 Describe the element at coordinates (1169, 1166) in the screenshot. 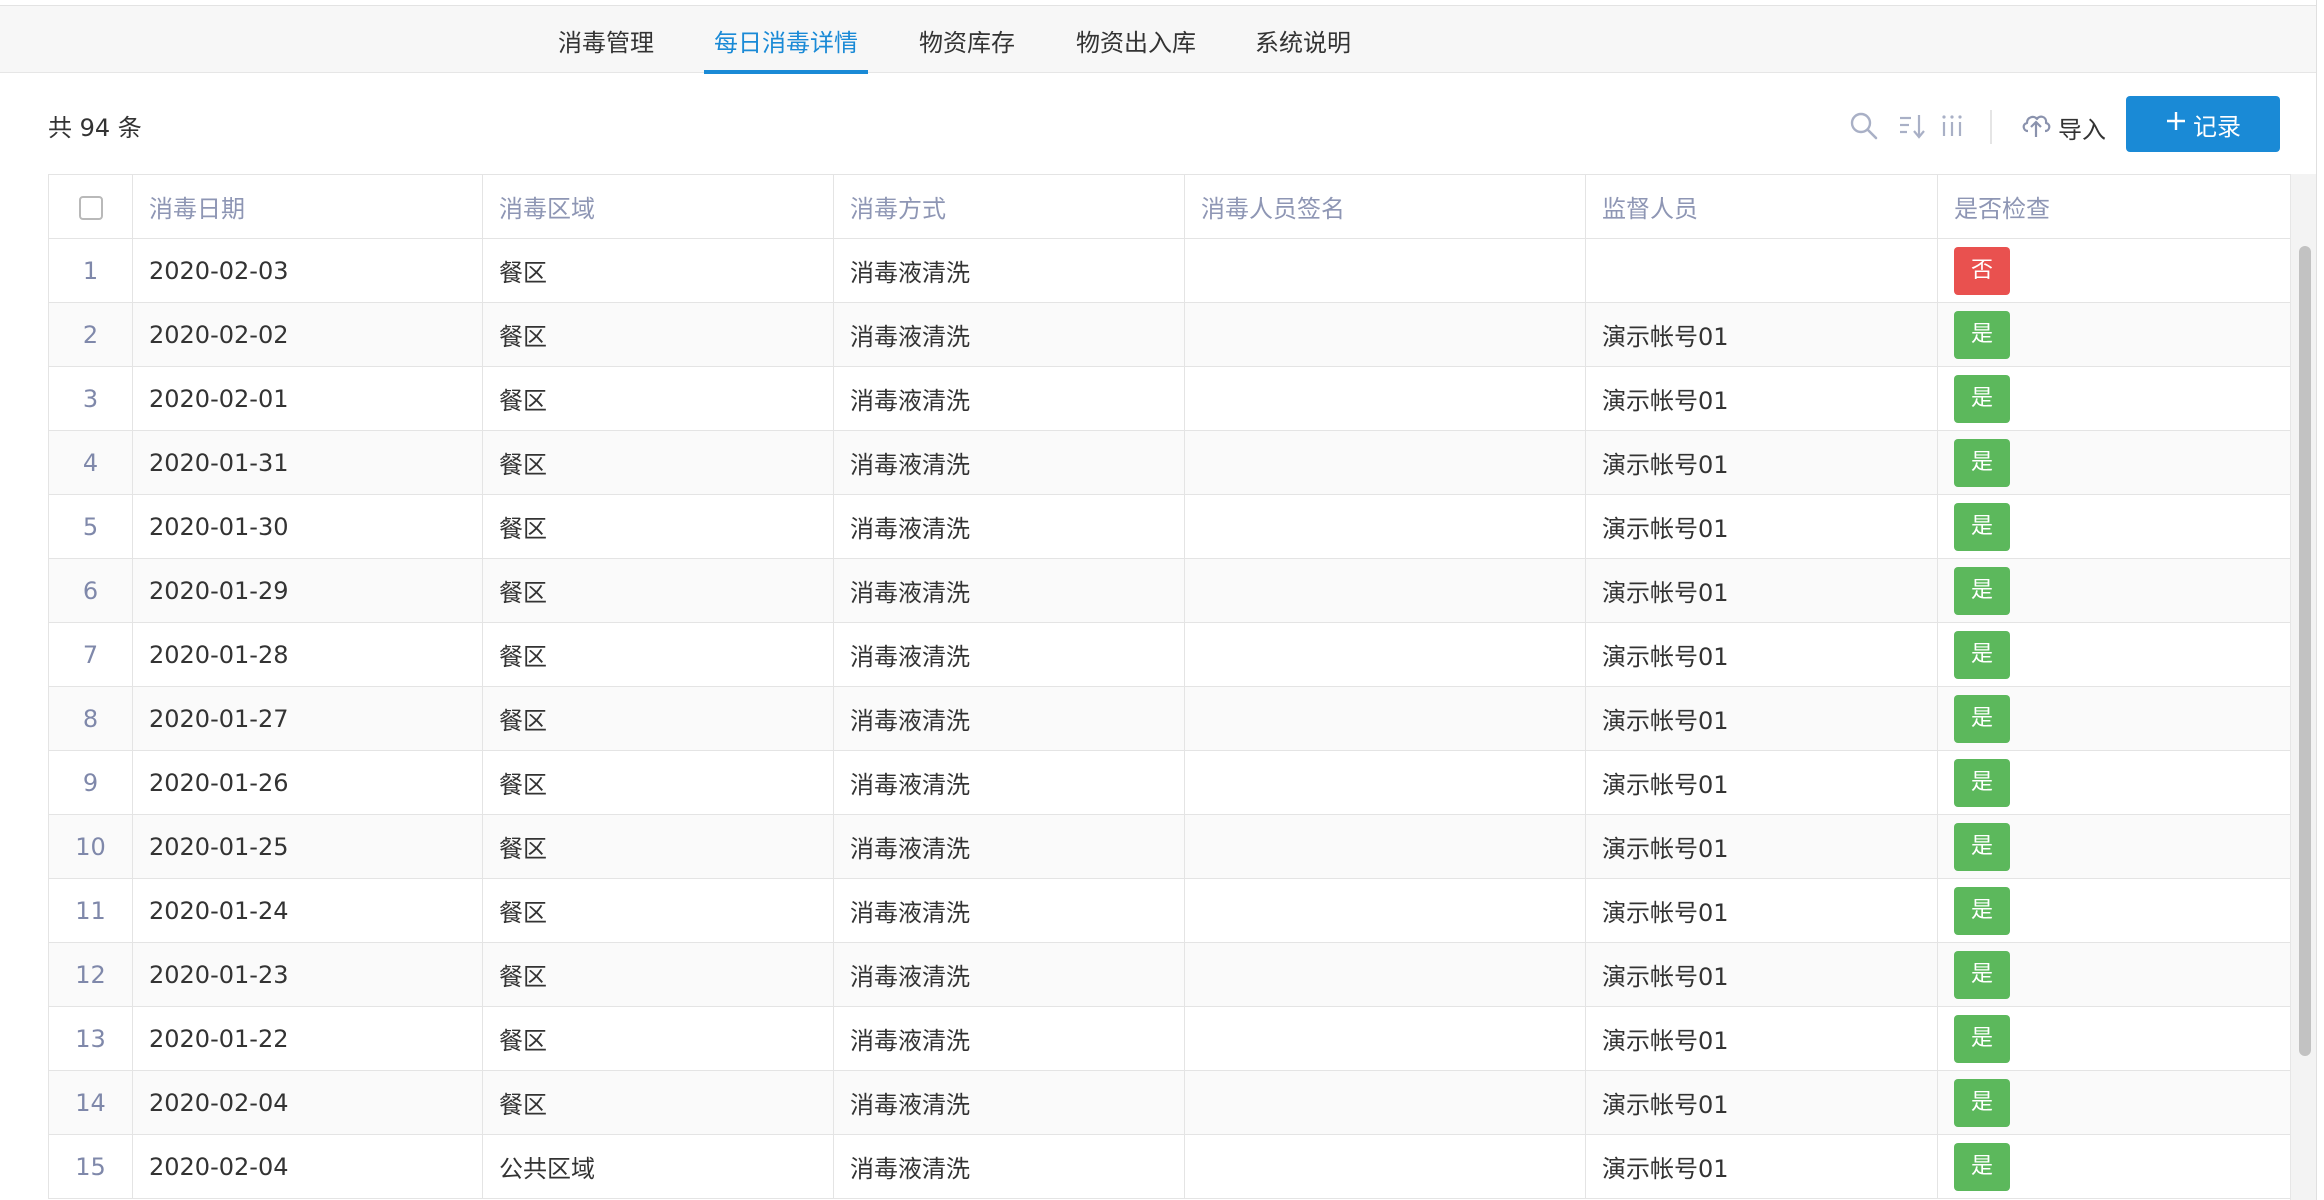

I see `table-row: 15 2020-02-04 公共区域 消毒液清洗 演示帐号01 是` at that location.